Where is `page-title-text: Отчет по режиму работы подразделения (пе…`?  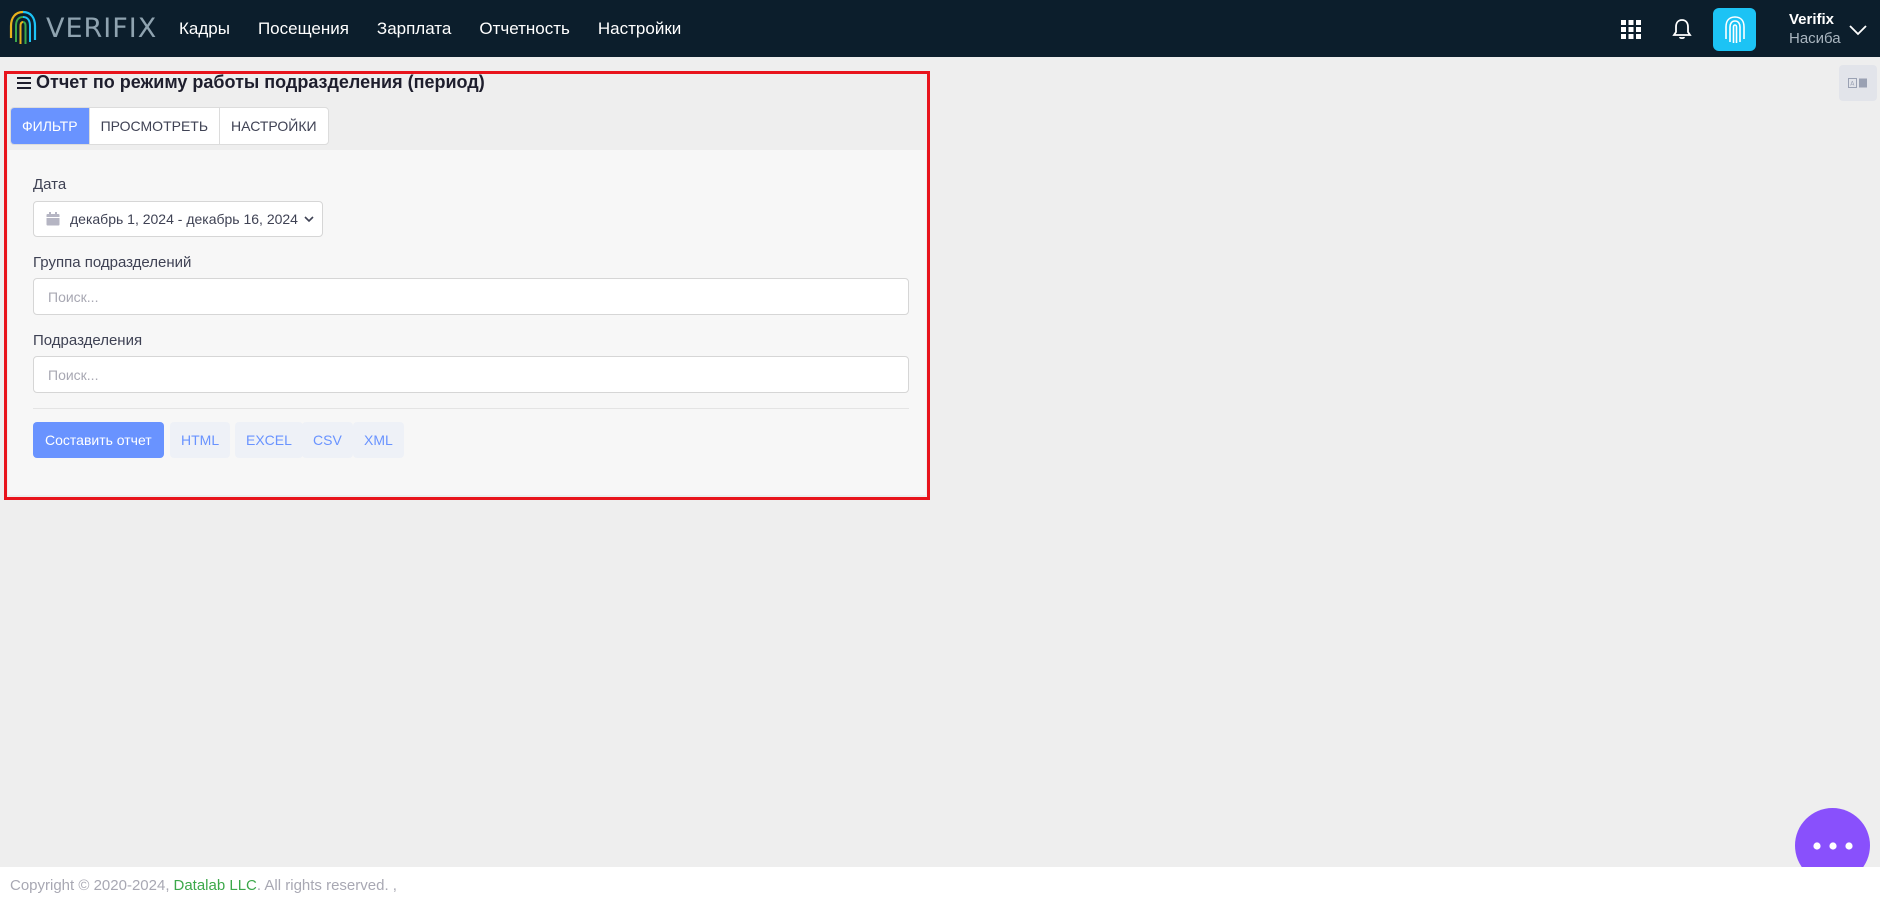
page-title-text: Отчет по режиму работы подразделения (пе… is located at coordinates (260, 82).